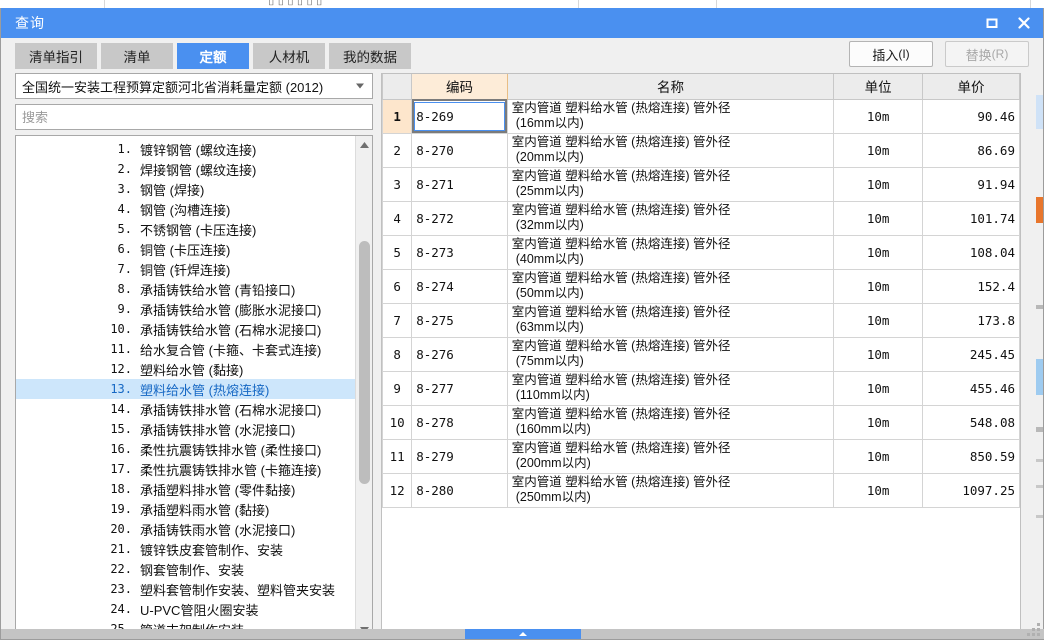 The width and height of the screenshot is (1044, 640). What do you see at coordinates (971, 87) in the screenshot?
I see `column-header-price: 单价` at bounding box center [971, 87].